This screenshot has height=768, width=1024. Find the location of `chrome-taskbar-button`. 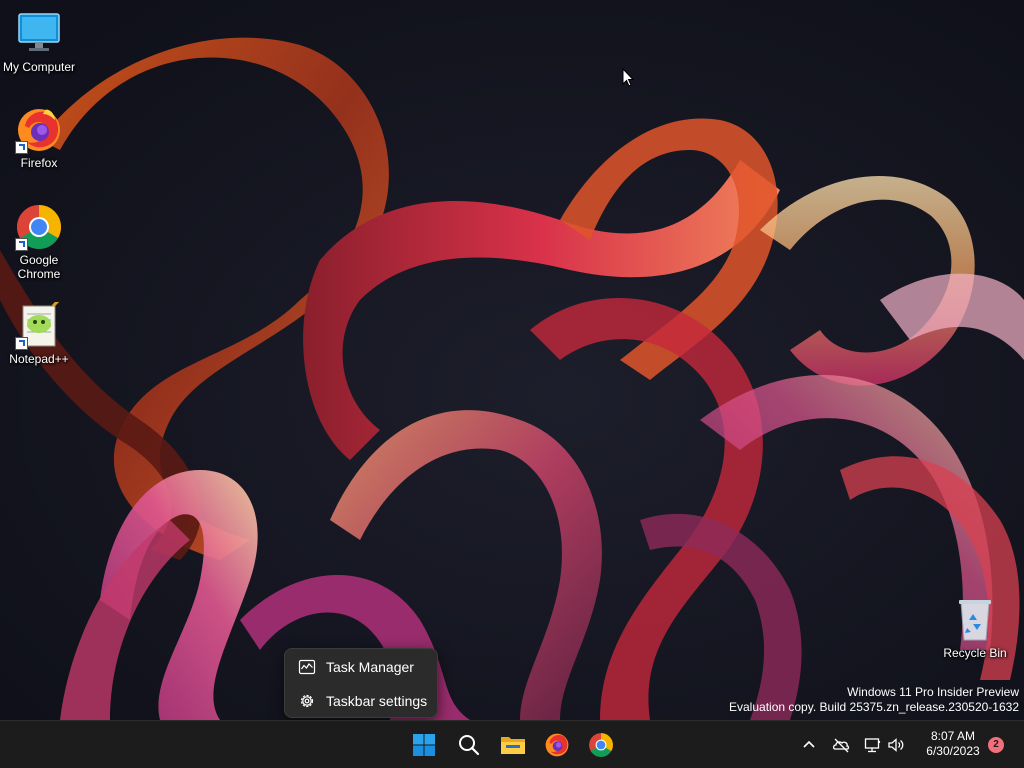

chrome-taskbar-button is located at coordinates (601, 745).